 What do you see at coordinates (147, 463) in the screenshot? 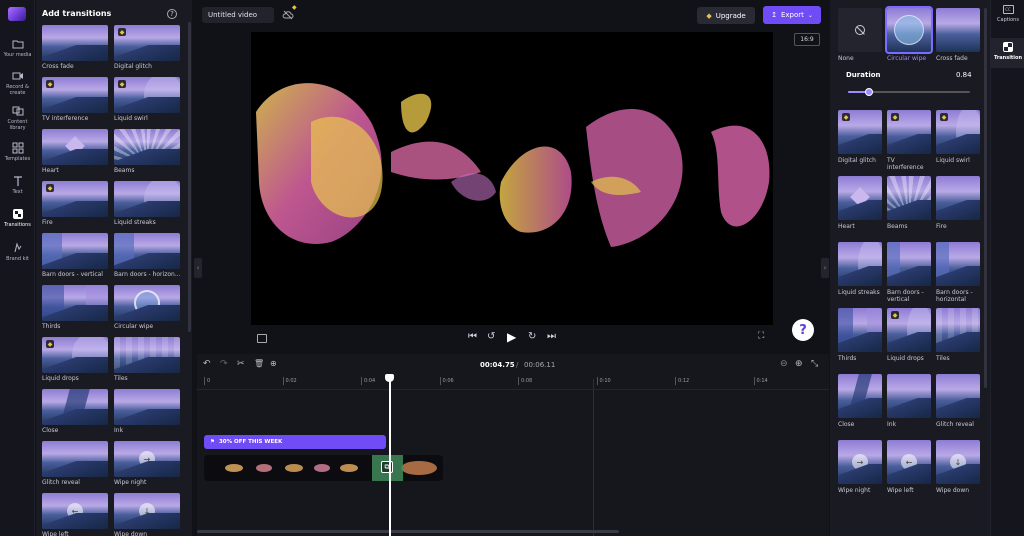
I see `transition-card-wipe-night: → Wipe night` at bounding box center [147, 463].